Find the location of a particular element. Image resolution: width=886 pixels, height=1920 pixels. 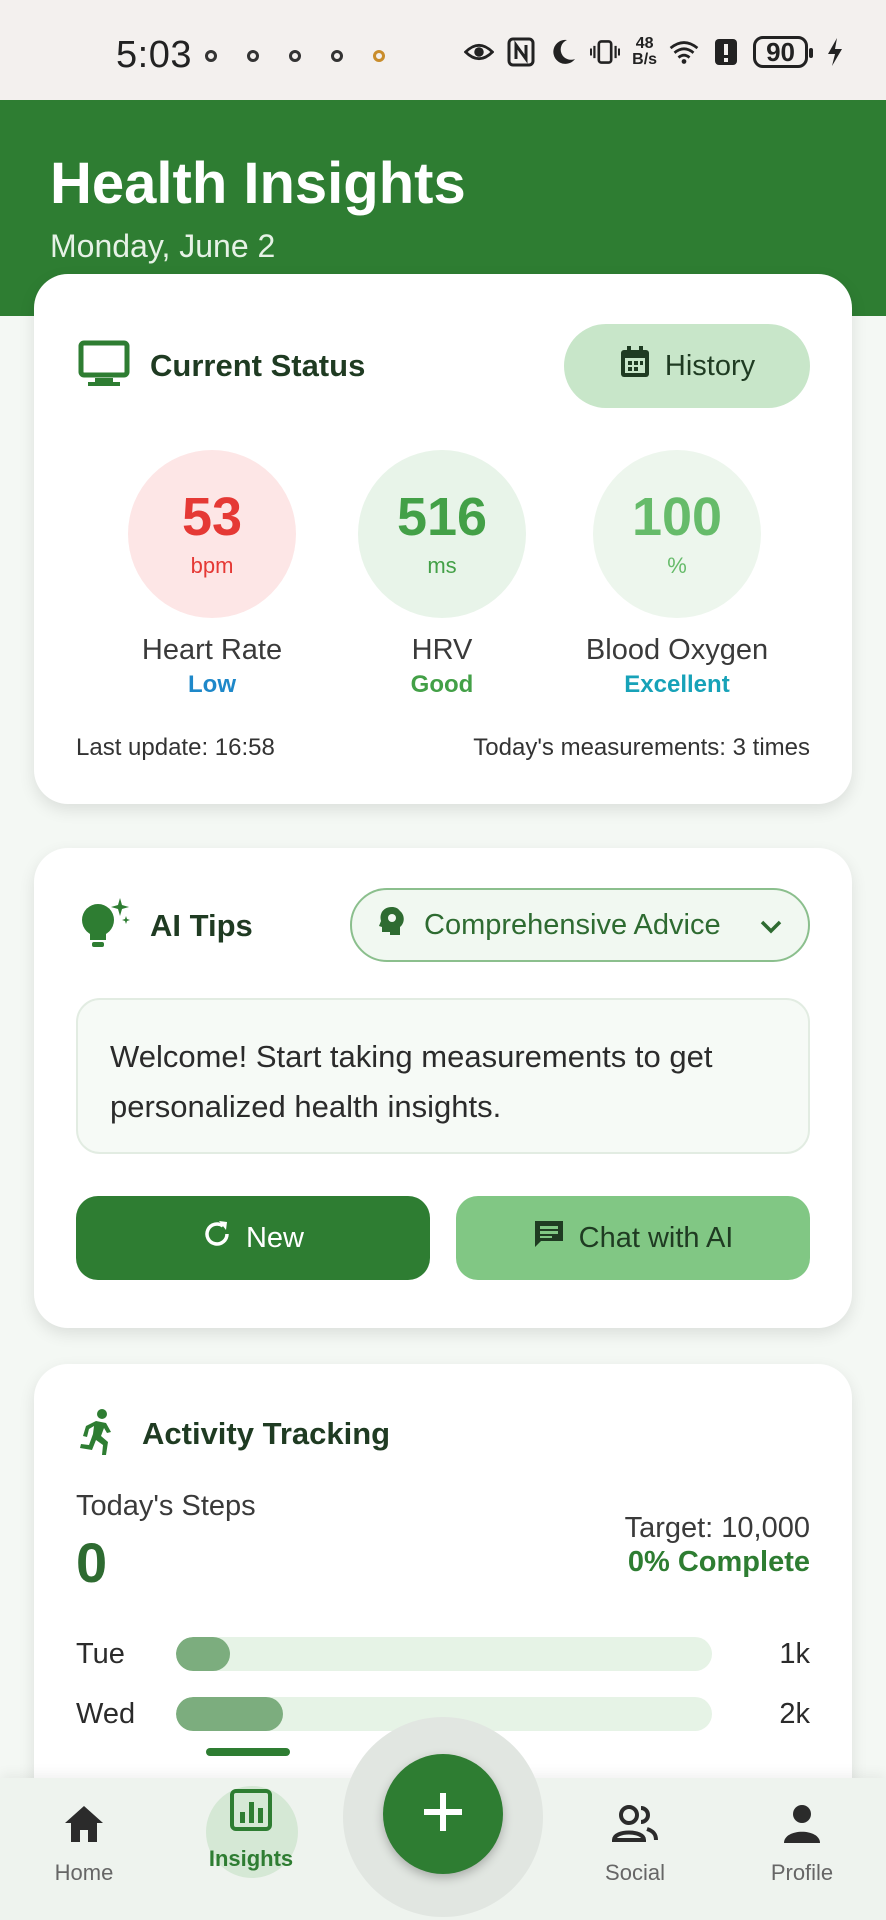

advice-type-select: Comprehensive Advice is located at coordinates (580, 925).